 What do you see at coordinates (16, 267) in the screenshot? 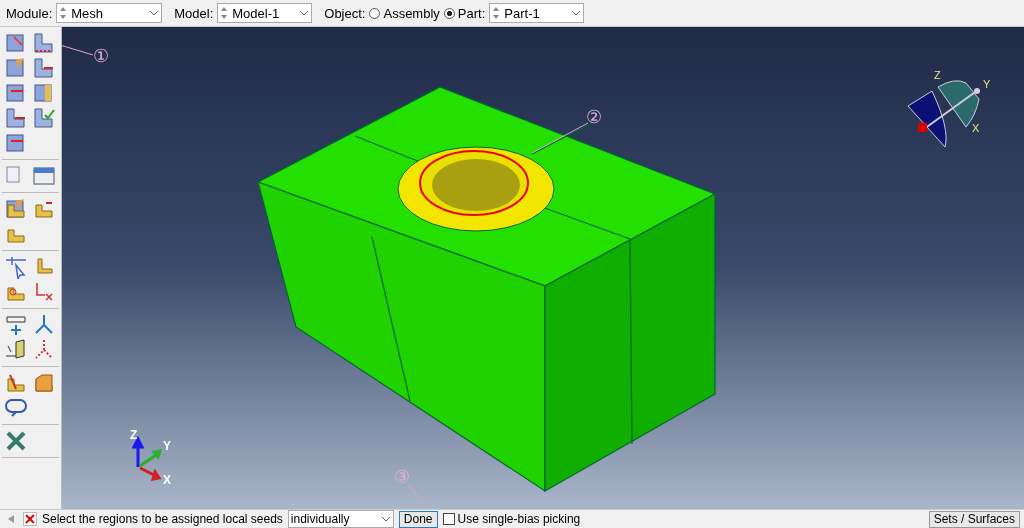
I see `query-cursor-icon` at bounding box center [16, 267].